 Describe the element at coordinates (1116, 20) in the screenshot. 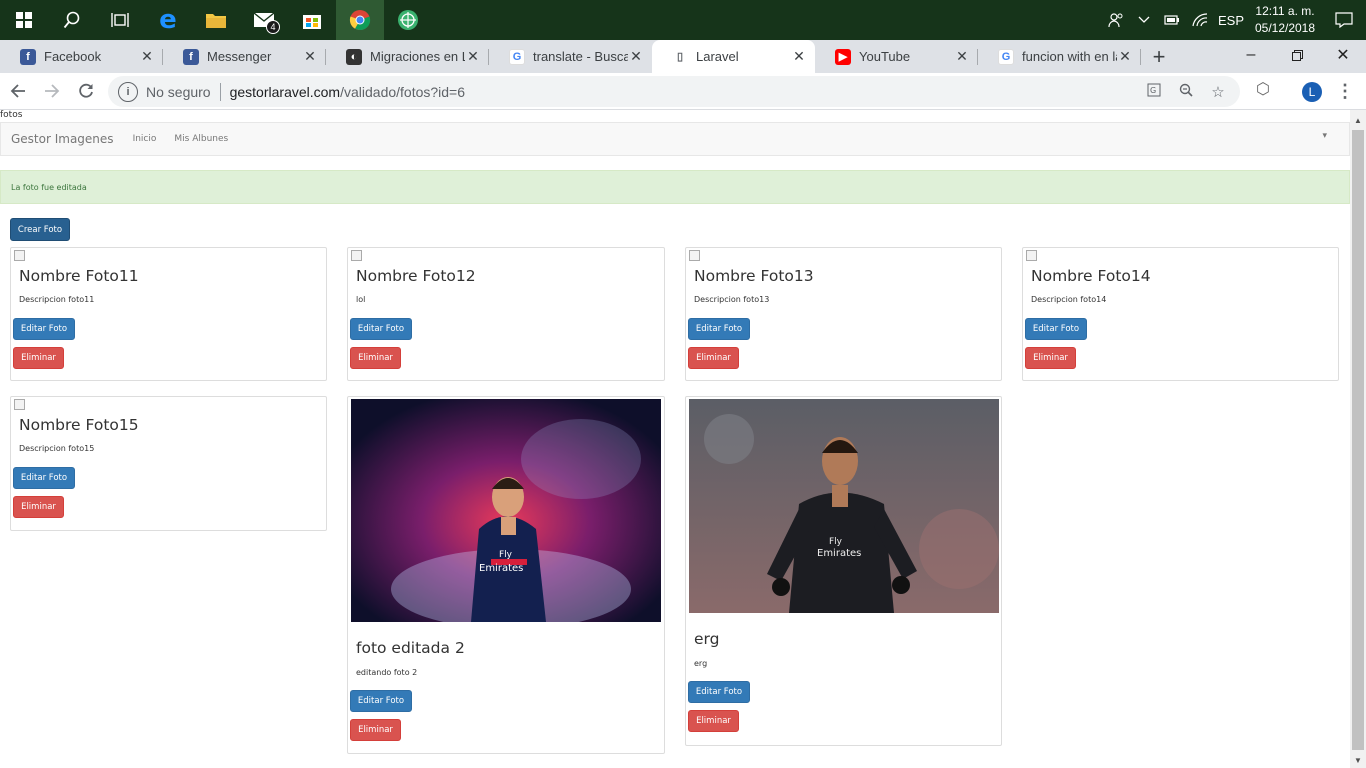

I see `people-icon` at that location.